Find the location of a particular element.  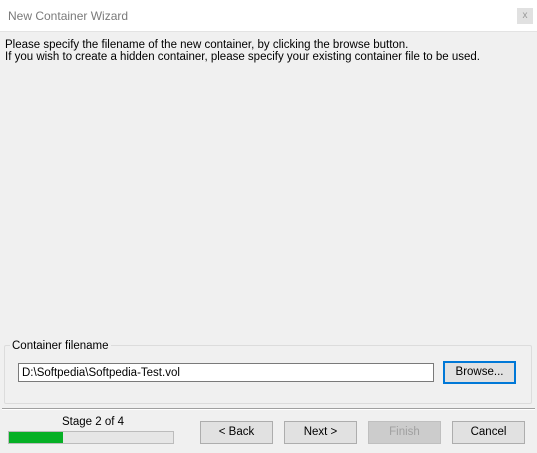

close-icon: x is located at coordinates (525, 15).